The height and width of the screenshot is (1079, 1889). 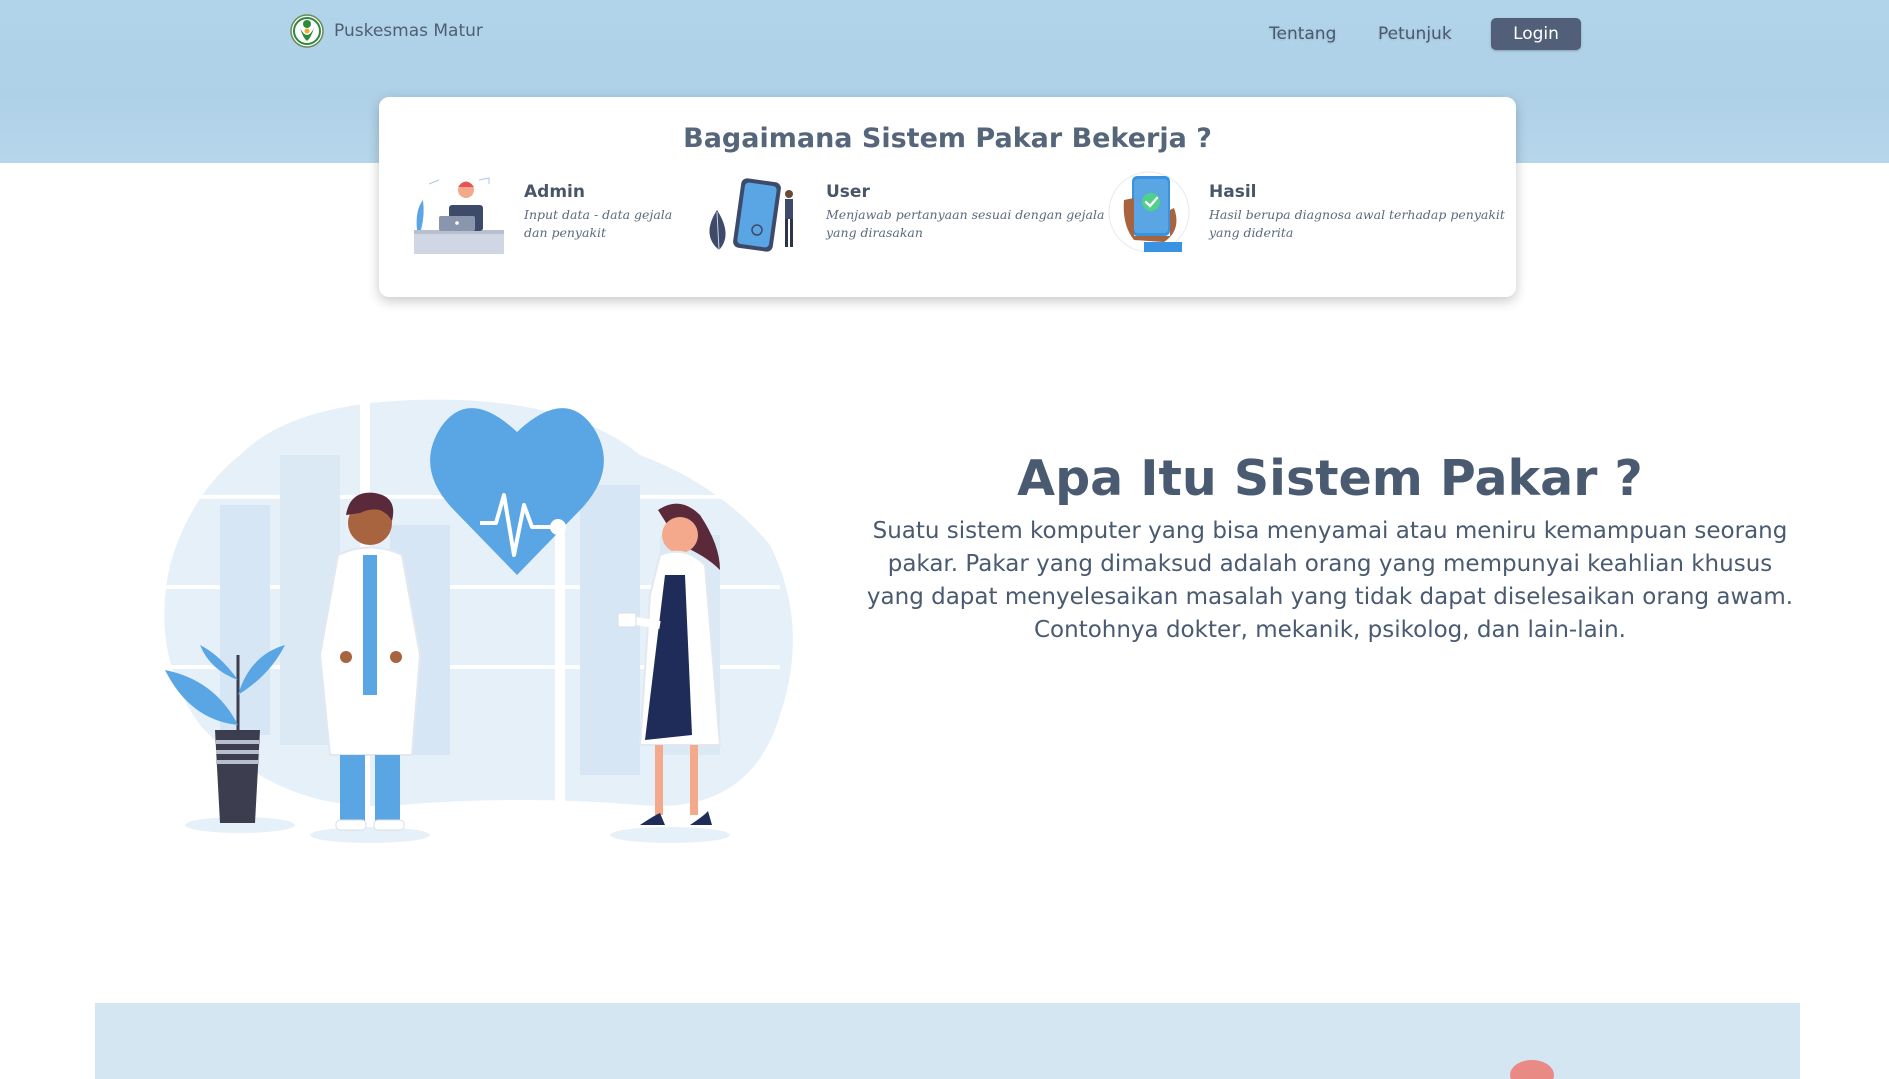 What do you see at coordinates (947, 138) in the screenshot?
I see `how-it-works-title: Bagaimana Sistem Pakar Bekerja ?` at bounding box center [947, 138].